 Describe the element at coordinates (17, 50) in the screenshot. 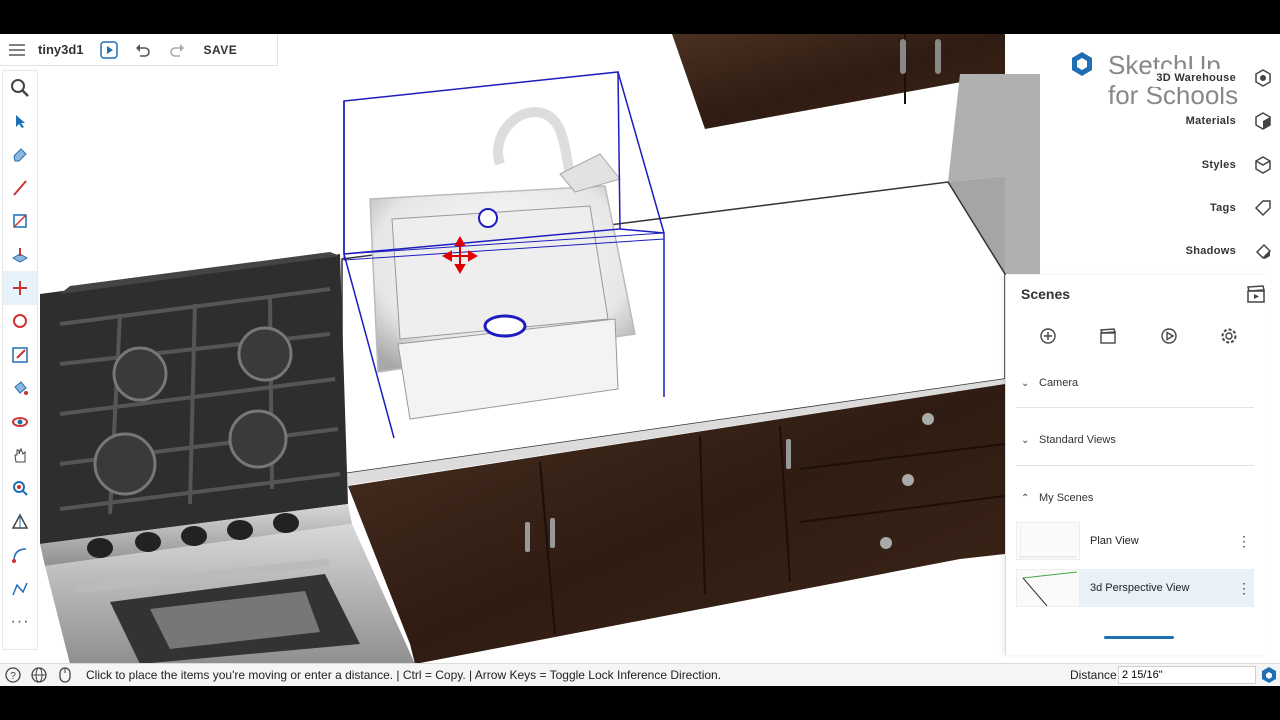

I see `hamburger-menu-icon` at that location.